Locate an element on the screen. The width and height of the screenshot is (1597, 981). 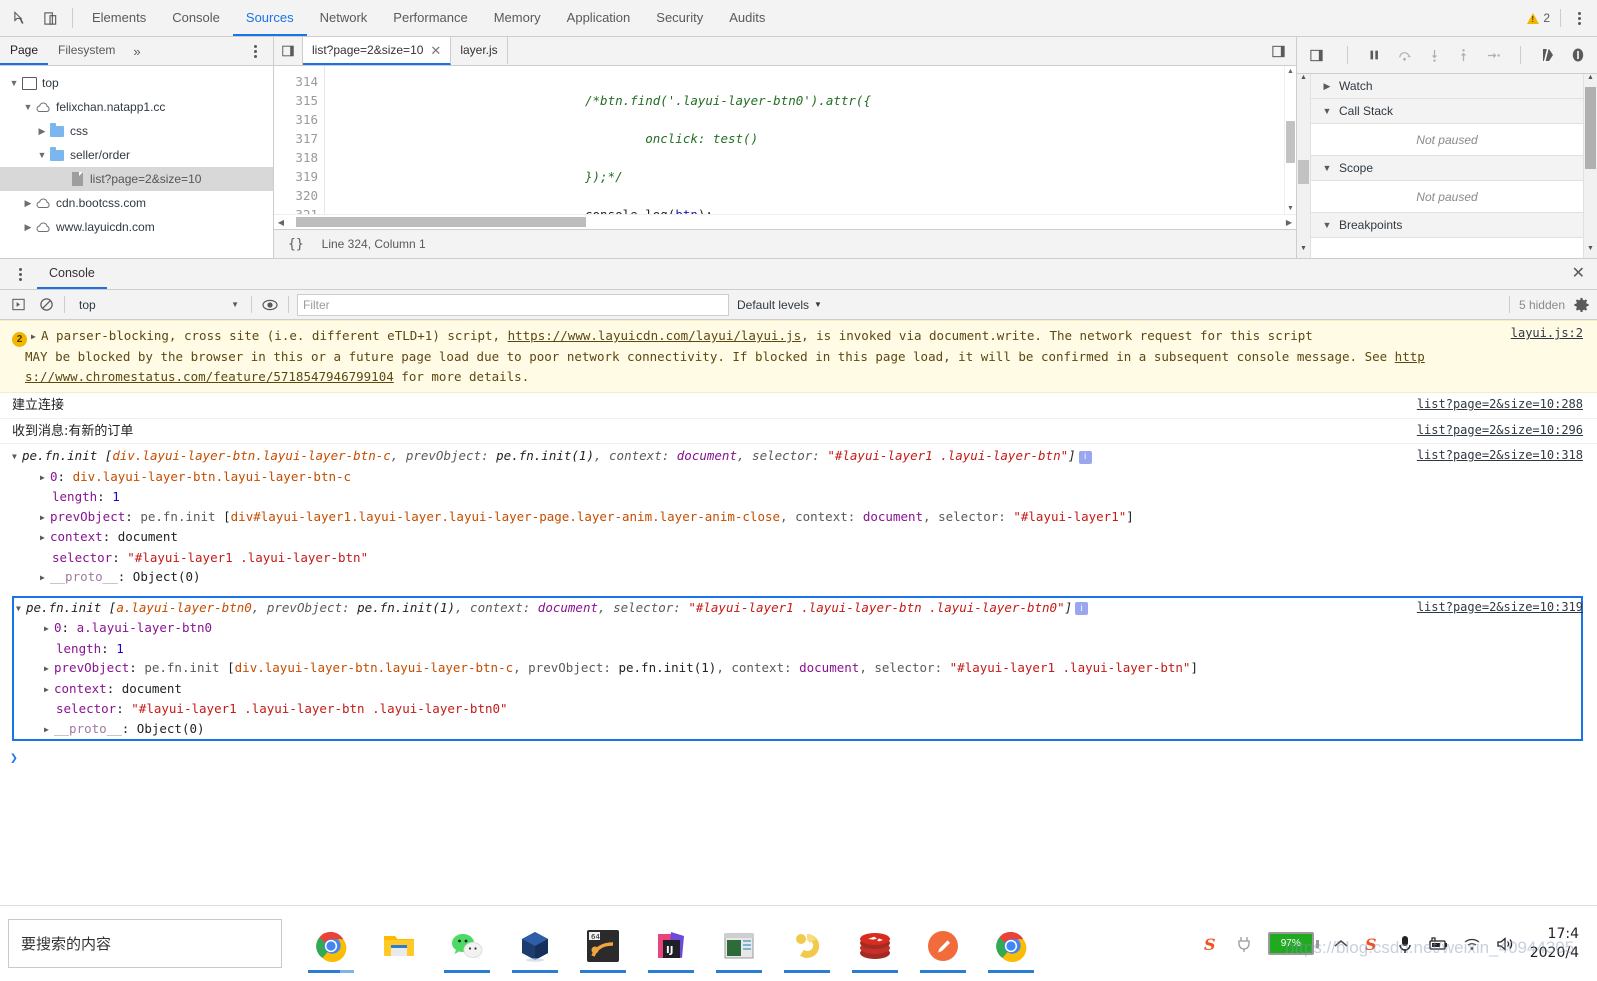
wechat-taskbar-icon is located at coordinates (467, 944).